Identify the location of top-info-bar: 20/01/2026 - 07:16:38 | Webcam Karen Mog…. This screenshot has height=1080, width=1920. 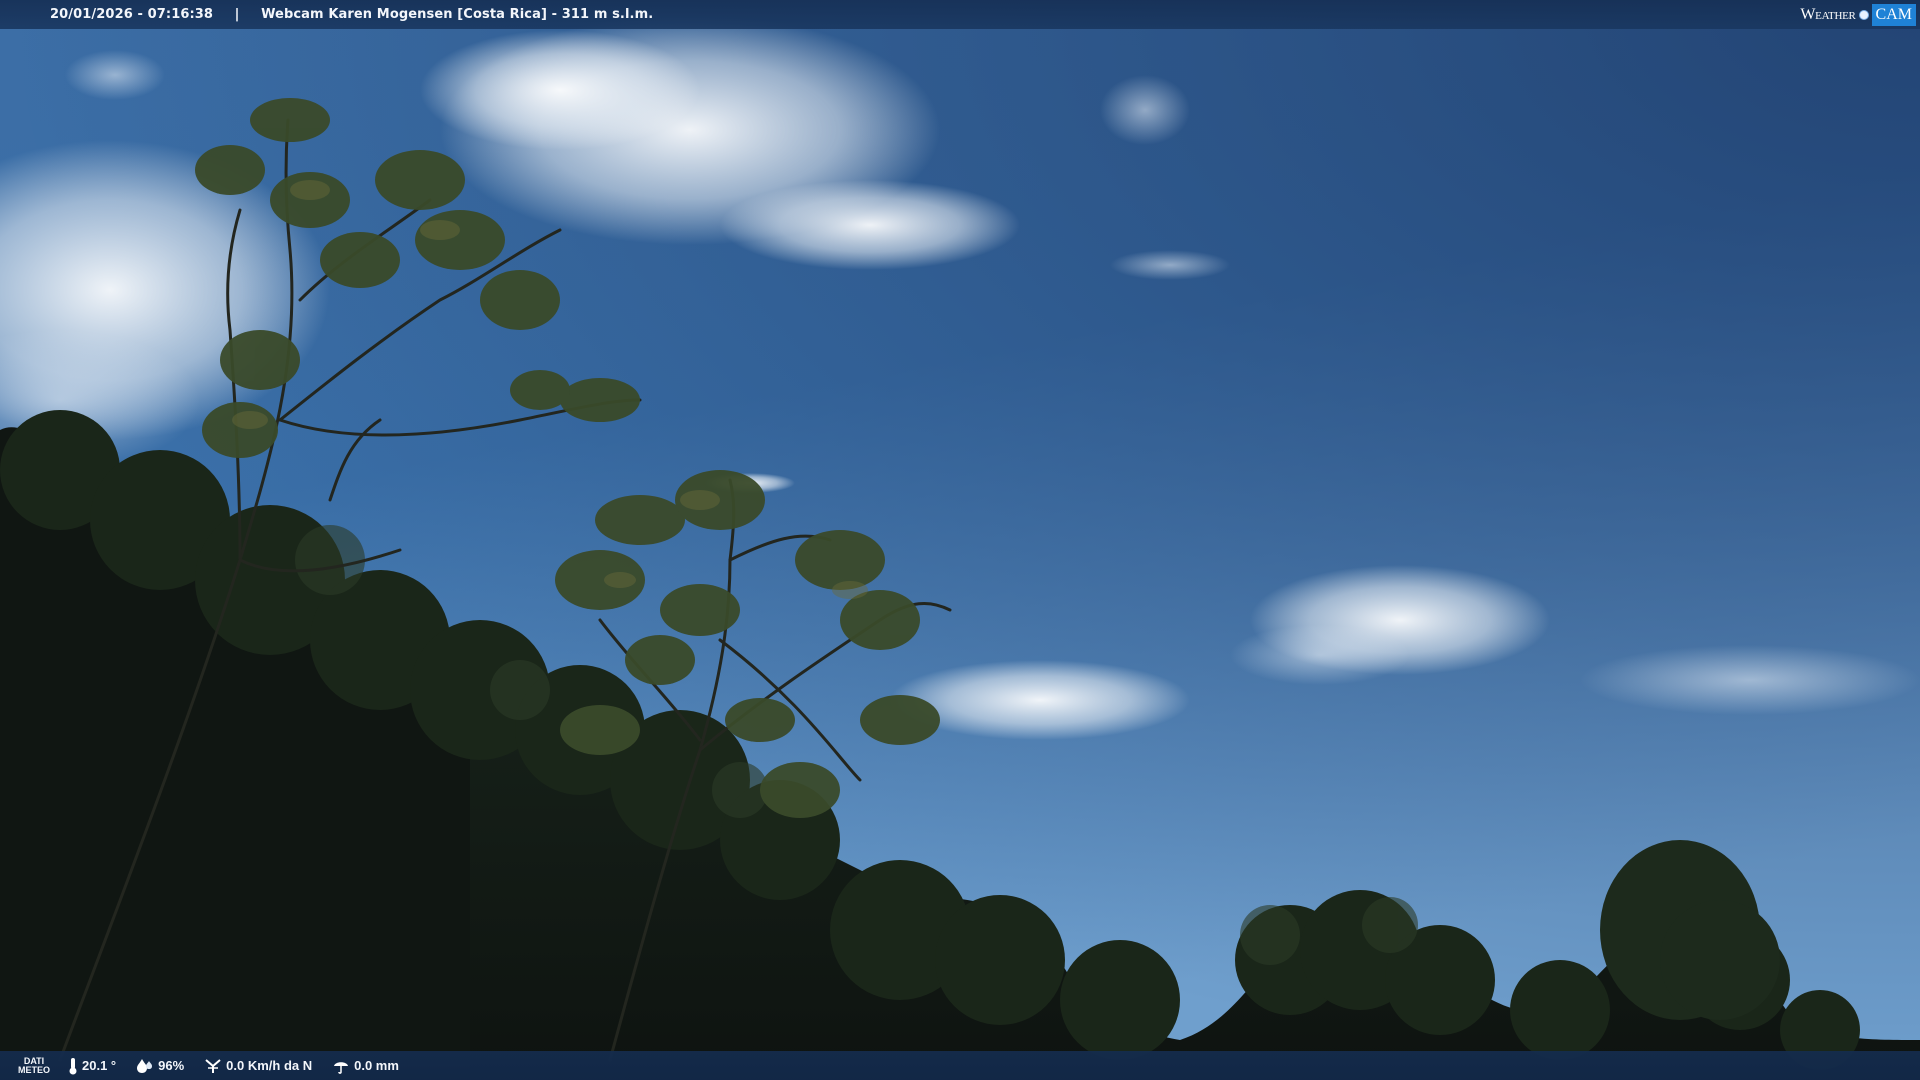
(960, 14).